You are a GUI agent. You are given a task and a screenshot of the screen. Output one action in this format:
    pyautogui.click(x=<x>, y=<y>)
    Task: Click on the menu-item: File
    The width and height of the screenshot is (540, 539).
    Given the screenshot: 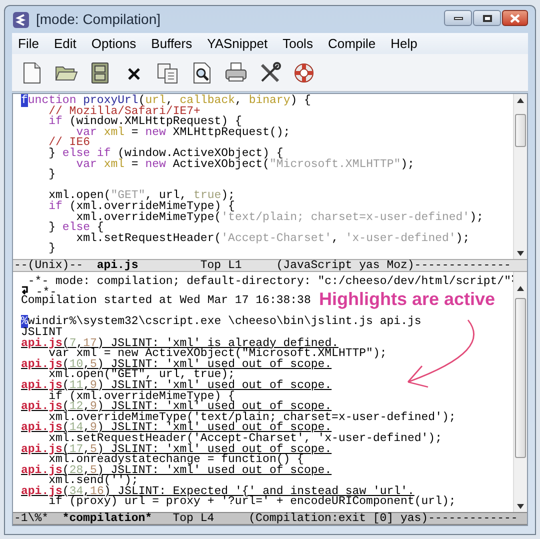 What is the action you would take?
    pyautogui.click(x=28, y=44)
    